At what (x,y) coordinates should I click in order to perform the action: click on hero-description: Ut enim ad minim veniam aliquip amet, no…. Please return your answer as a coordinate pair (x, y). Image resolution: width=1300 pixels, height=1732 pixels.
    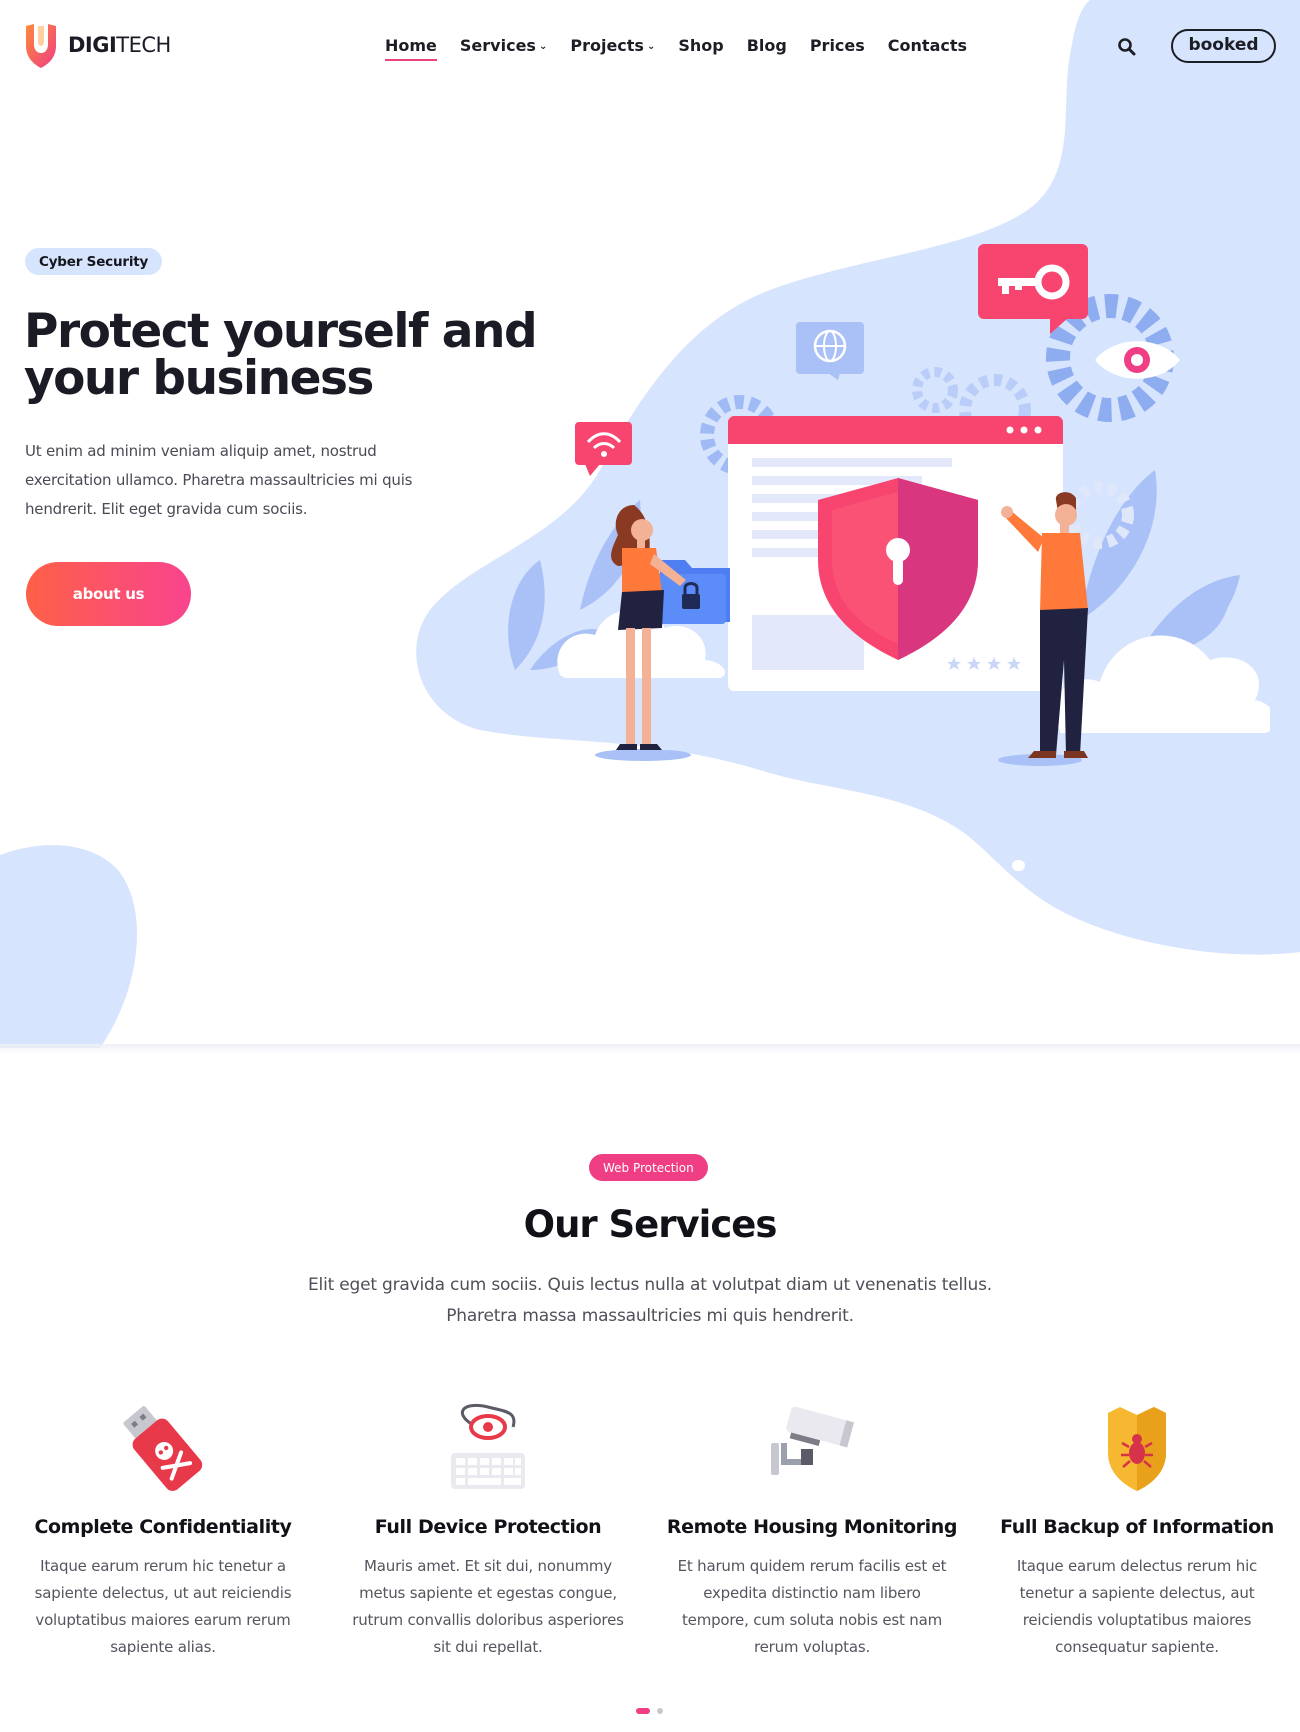
    Looking at the image, I should click on (219, 480).